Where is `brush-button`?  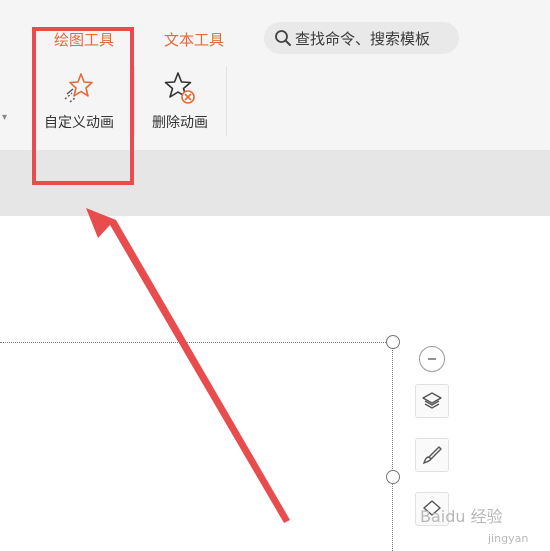 brush-button is located at coordinates (432, 455).